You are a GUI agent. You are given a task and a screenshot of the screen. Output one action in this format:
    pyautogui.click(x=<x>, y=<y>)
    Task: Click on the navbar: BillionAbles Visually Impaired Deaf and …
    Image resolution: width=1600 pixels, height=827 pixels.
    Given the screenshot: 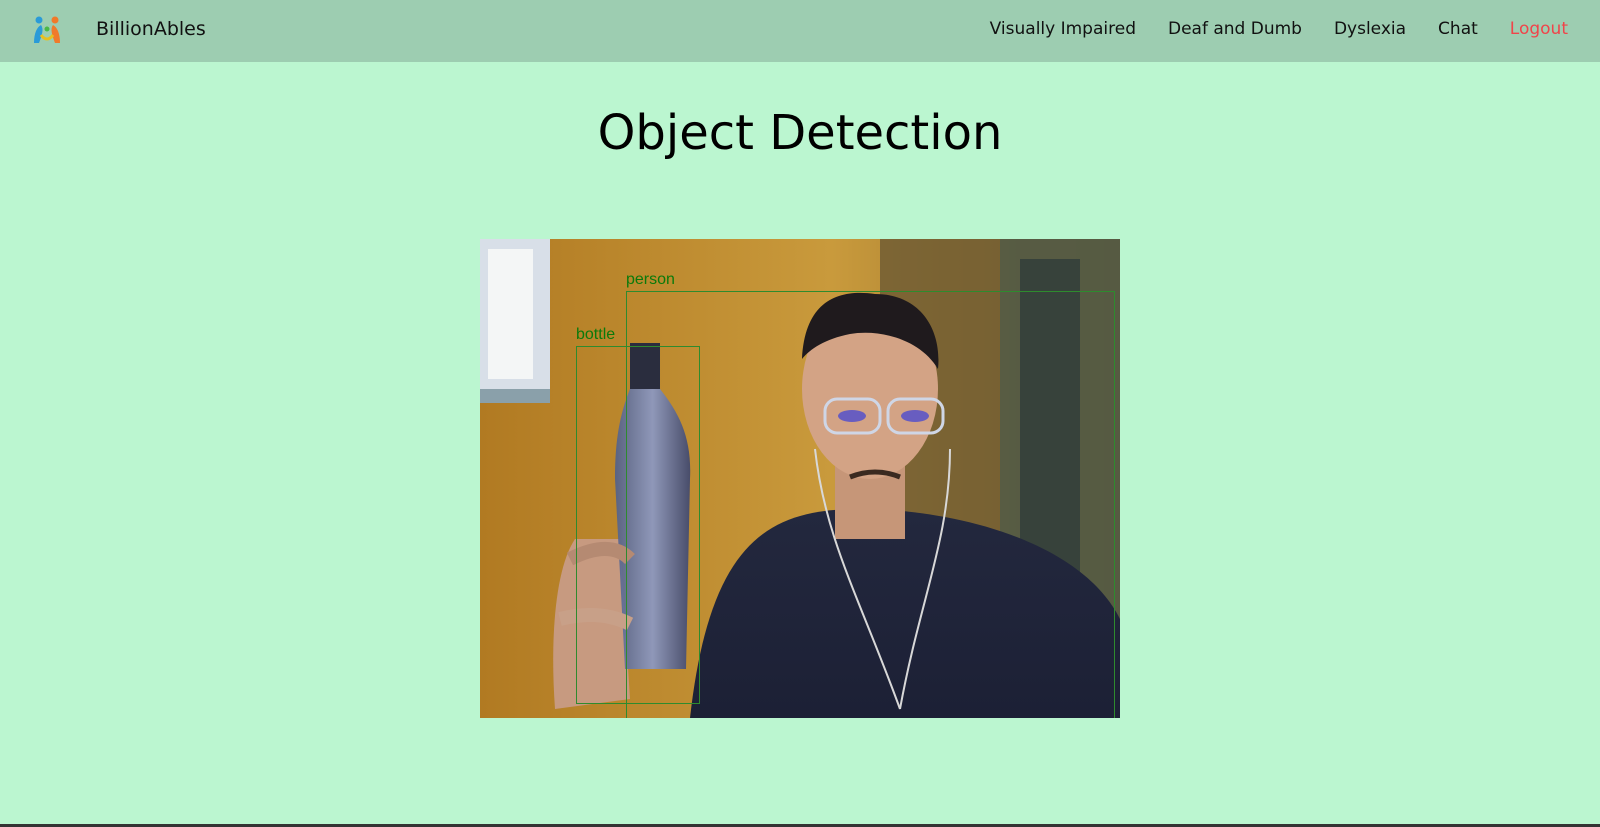 What is the action you would take?
    pyautogui.click(x=800, y=31)
    